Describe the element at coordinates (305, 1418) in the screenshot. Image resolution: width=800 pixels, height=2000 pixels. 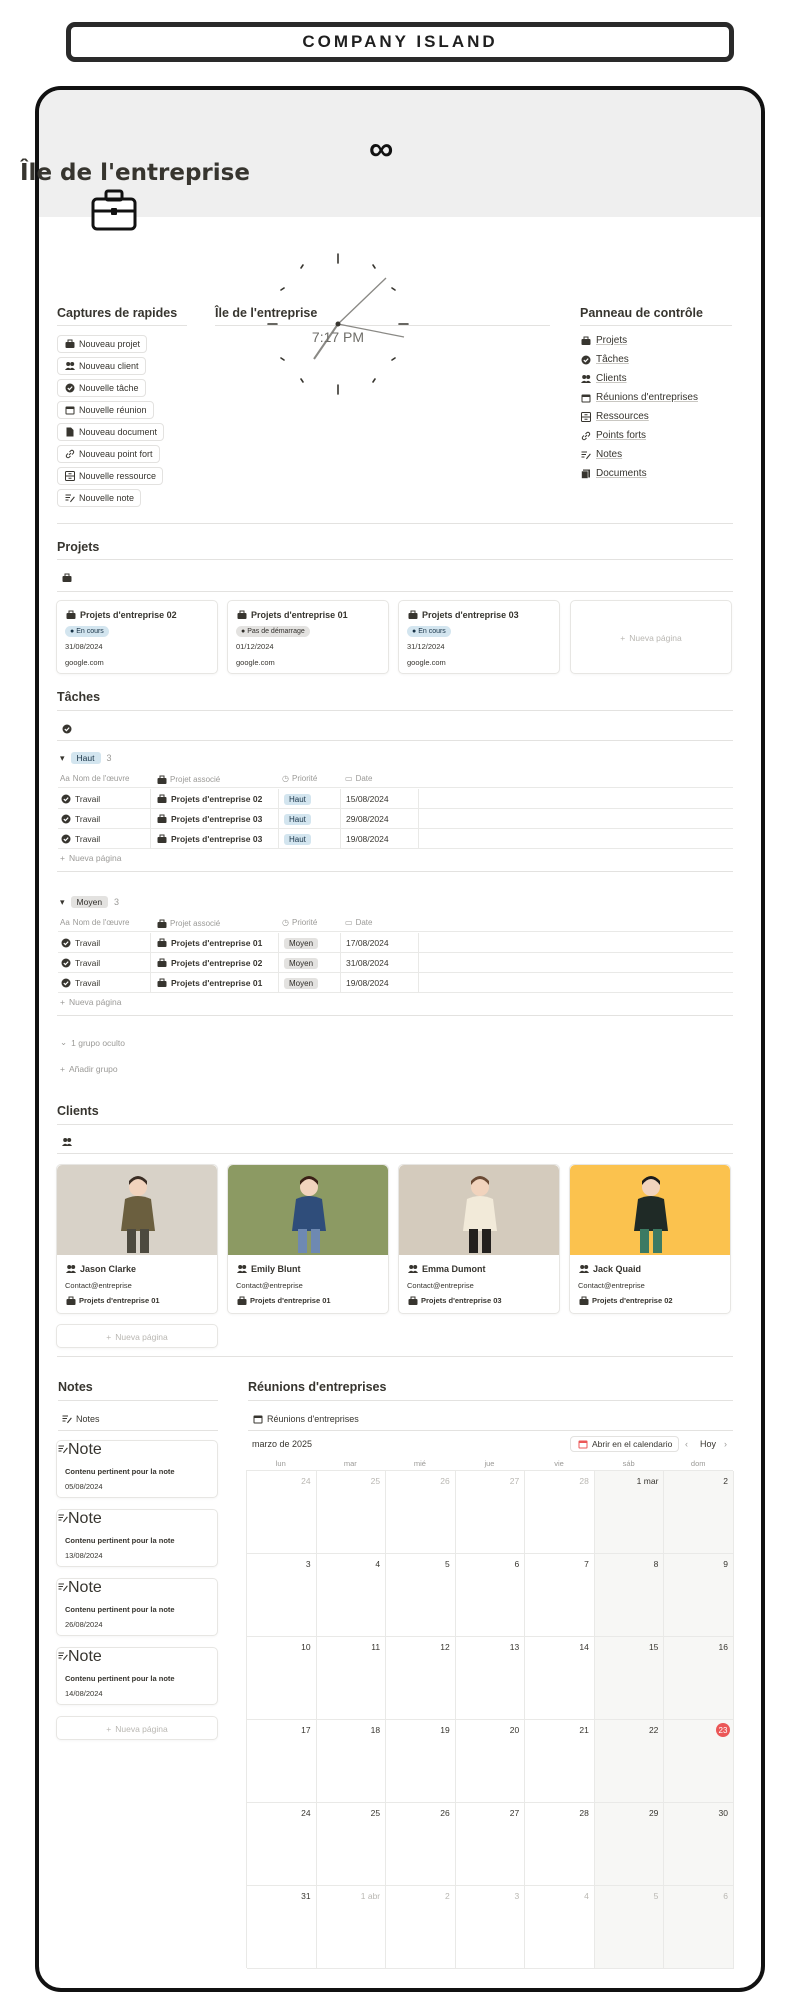
I see `calendar-view-tab: Réunions d'entreprises` at that location.